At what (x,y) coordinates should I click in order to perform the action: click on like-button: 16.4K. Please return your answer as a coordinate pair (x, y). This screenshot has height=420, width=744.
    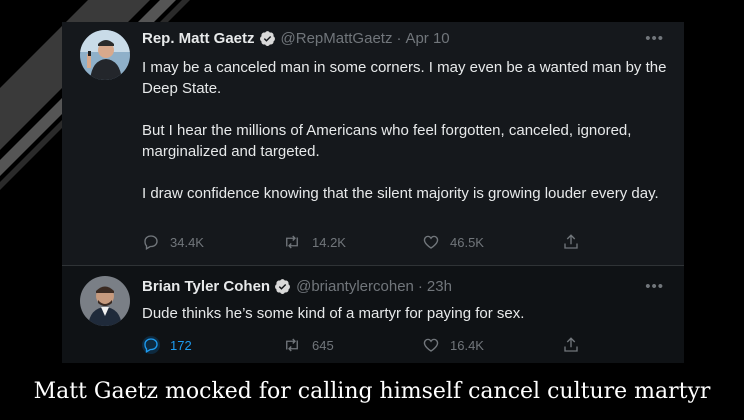
    Looking at the image, I should click on (492, 345).